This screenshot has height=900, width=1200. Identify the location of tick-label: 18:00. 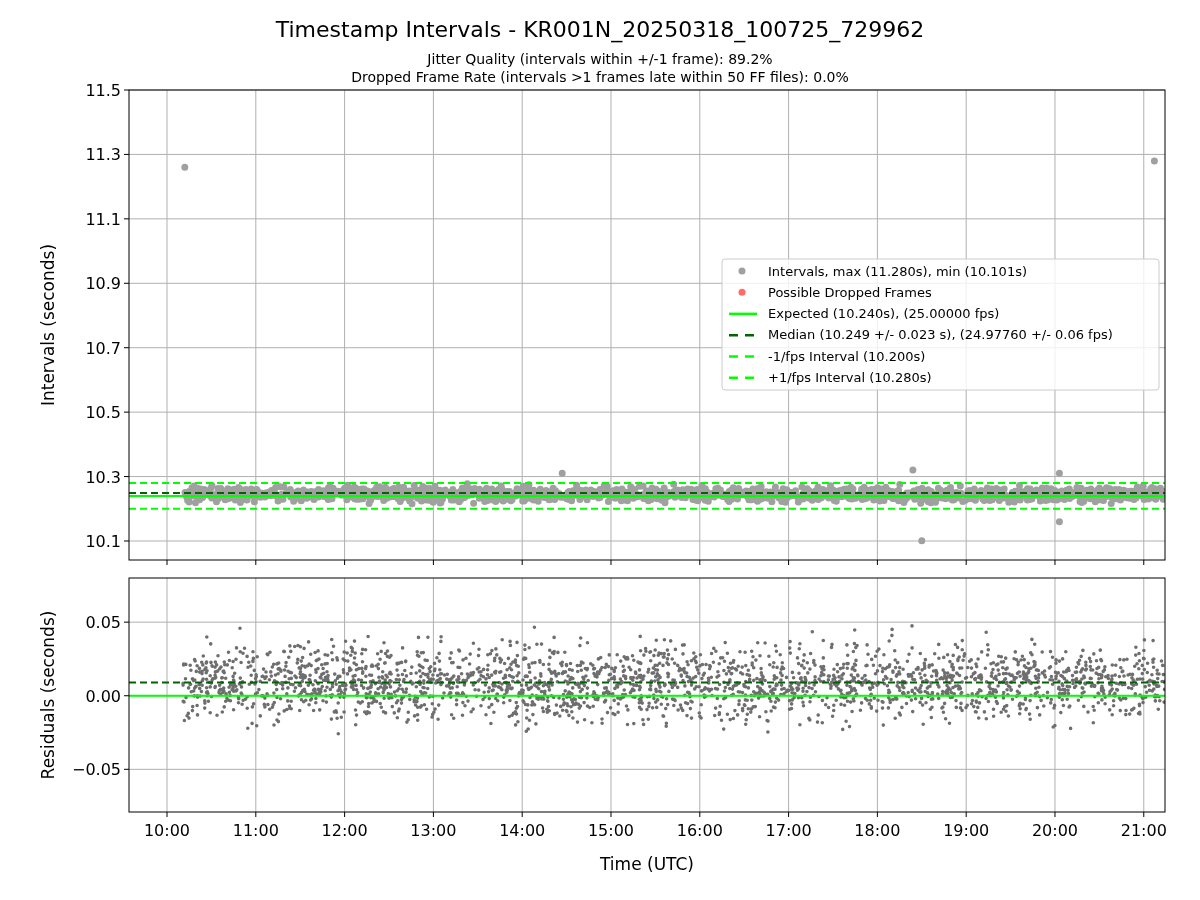
(877, 830).